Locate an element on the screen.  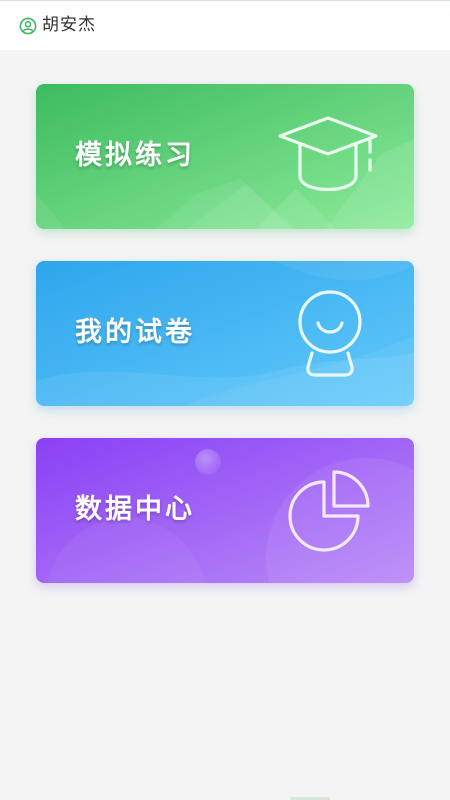
graduation-cap-icon is located at coordinates (328, 154).